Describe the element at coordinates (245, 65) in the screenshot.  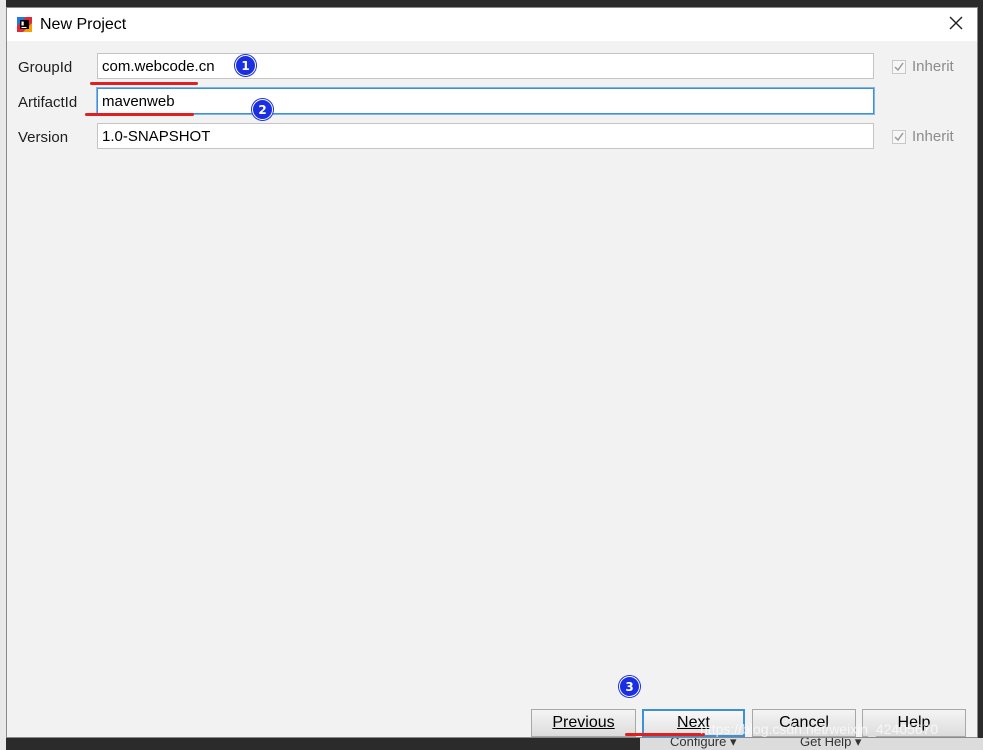
I see `annotation-badge-1: 1` at that location.